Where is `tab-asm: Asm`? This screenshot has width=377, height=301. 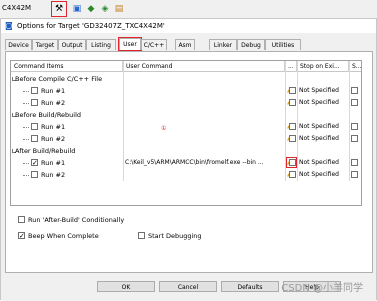 tab-asm: Asm is located at coordinates (185, 44).